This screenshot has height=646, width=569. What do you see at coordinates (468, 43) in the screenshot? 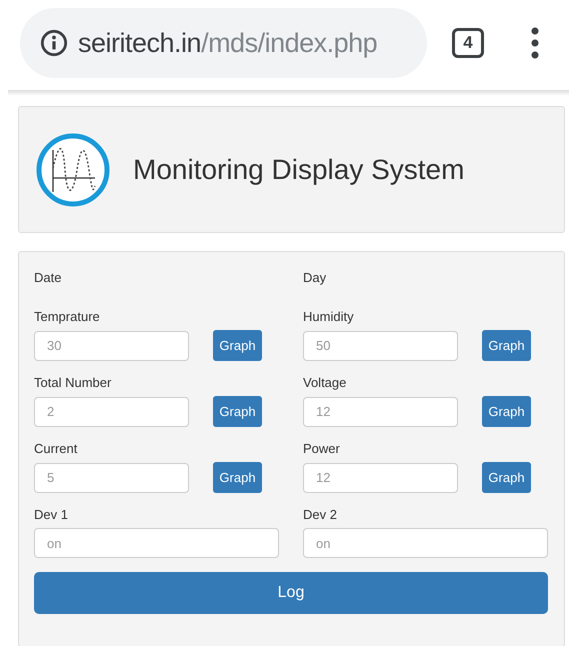
I see `tab-count-button: 4` at bounding box center [468, 43].